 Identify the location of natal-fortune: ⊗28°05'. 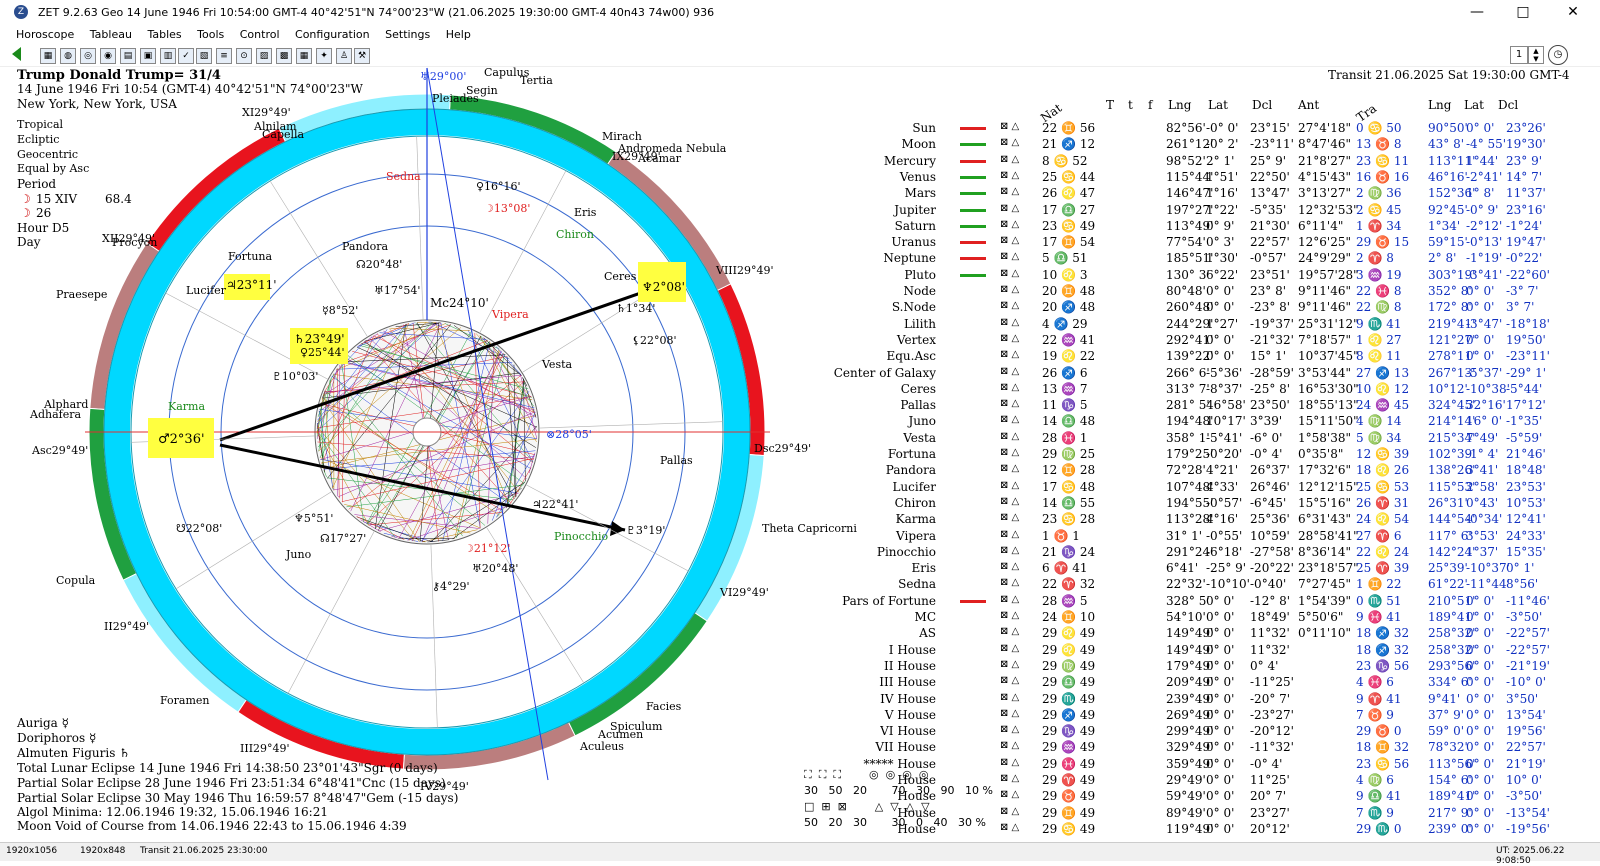
(569, 434).